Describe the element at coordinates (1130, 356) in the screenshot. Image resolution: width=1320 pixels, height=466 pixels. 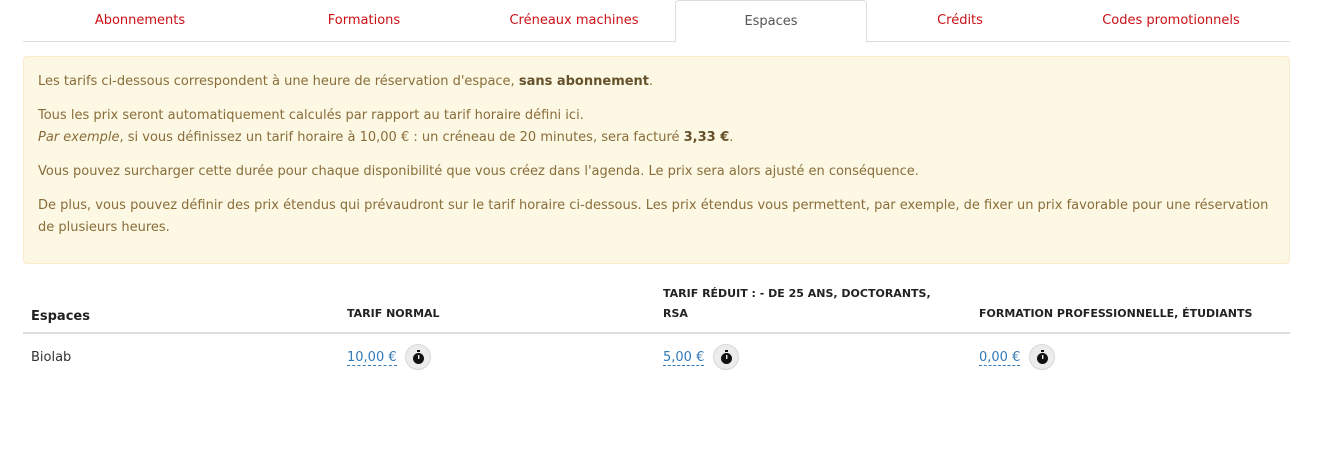
I see `price-cell-formation: 0,00 €` at that location.